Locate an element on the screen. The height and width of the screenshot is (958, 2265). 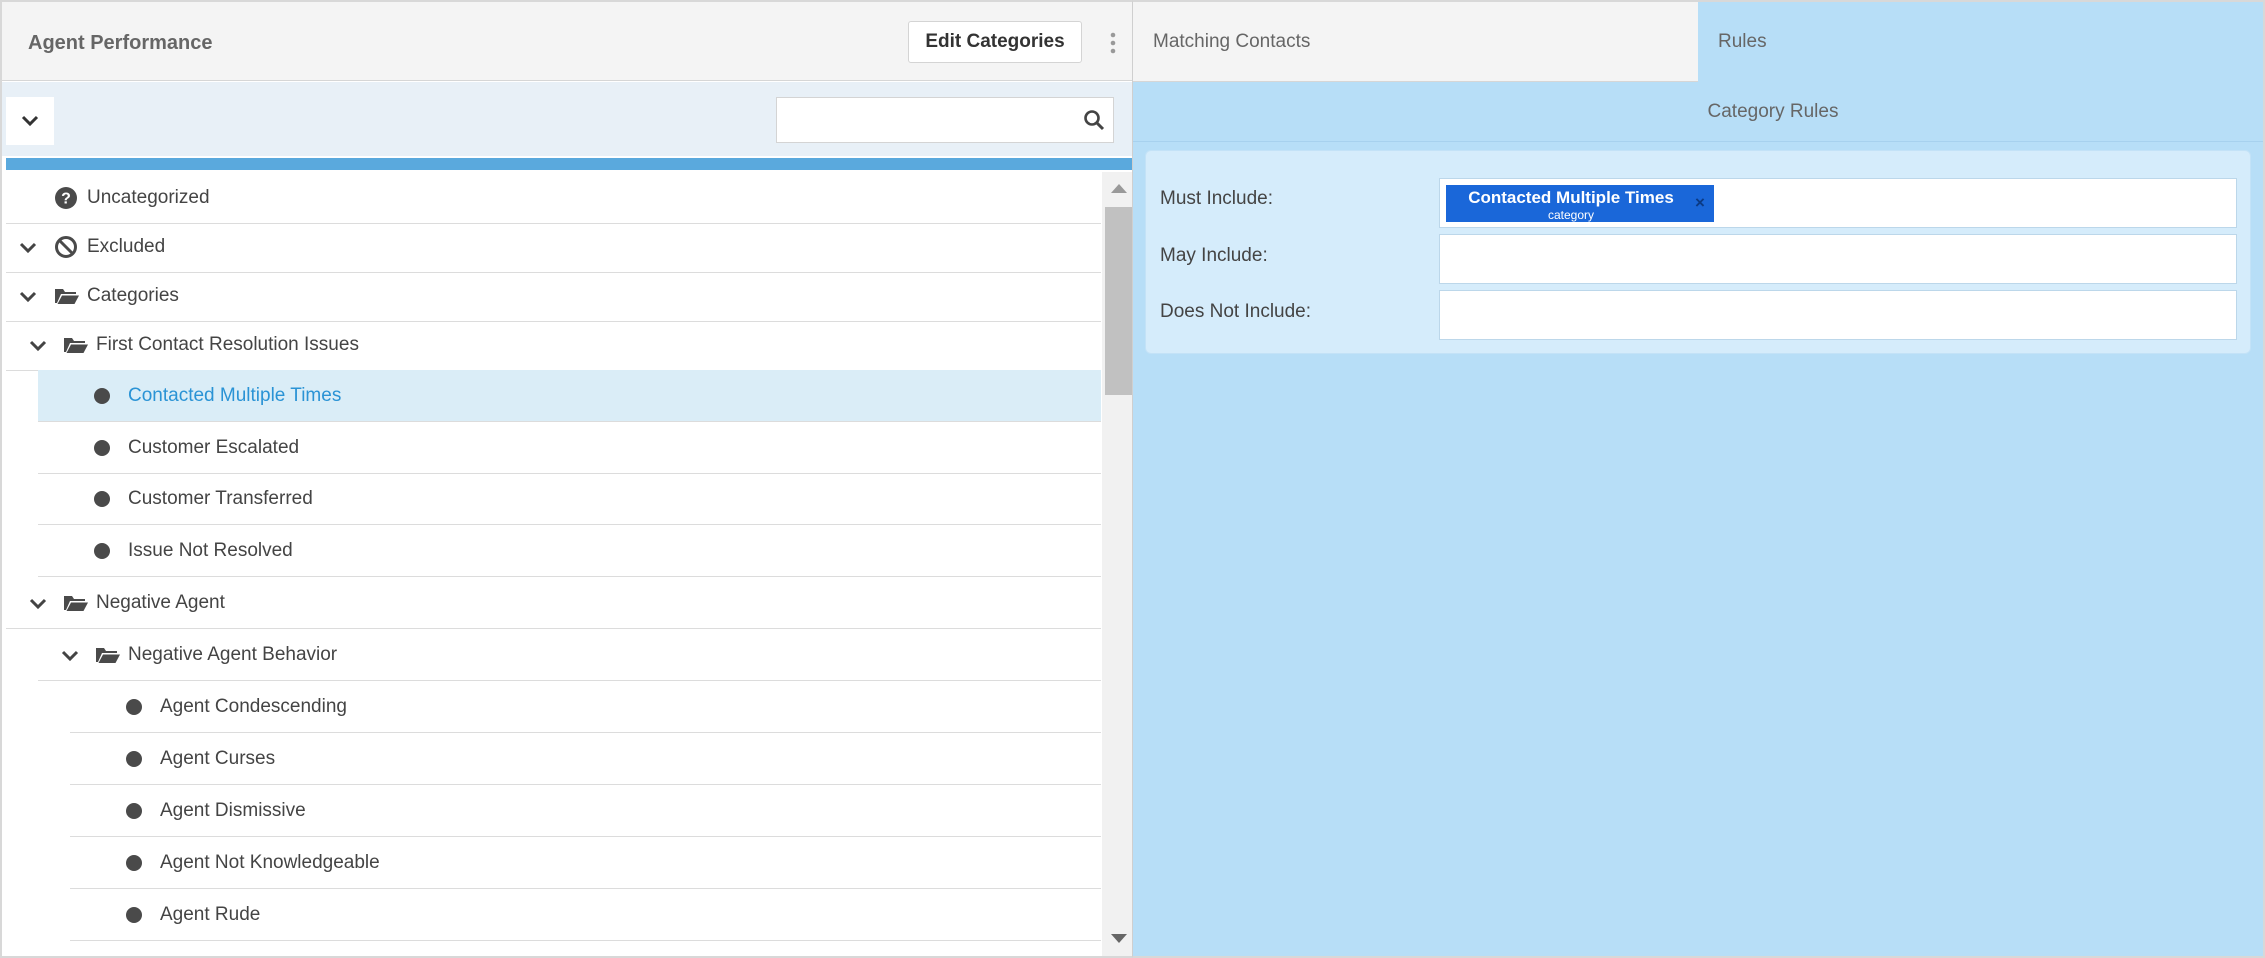
must-include-label: Must Include: is located at coordinates (1216, 198).